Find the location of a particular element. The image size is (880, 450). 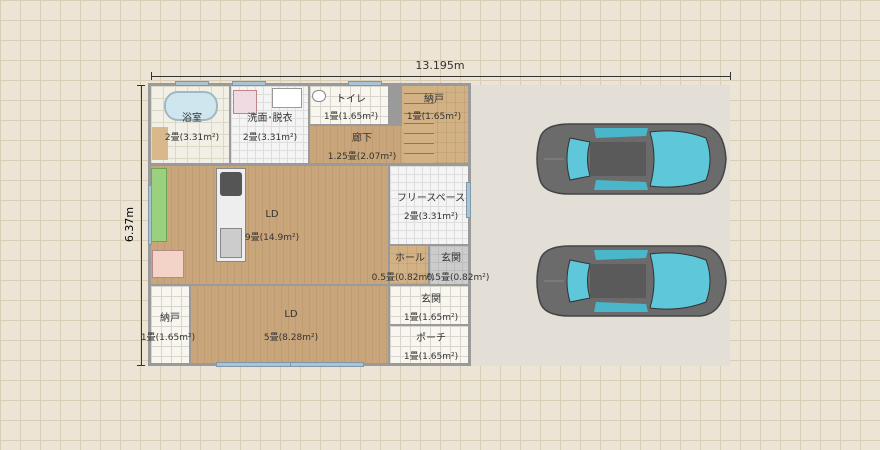

room-free-space is located at coordinates (429, 205).